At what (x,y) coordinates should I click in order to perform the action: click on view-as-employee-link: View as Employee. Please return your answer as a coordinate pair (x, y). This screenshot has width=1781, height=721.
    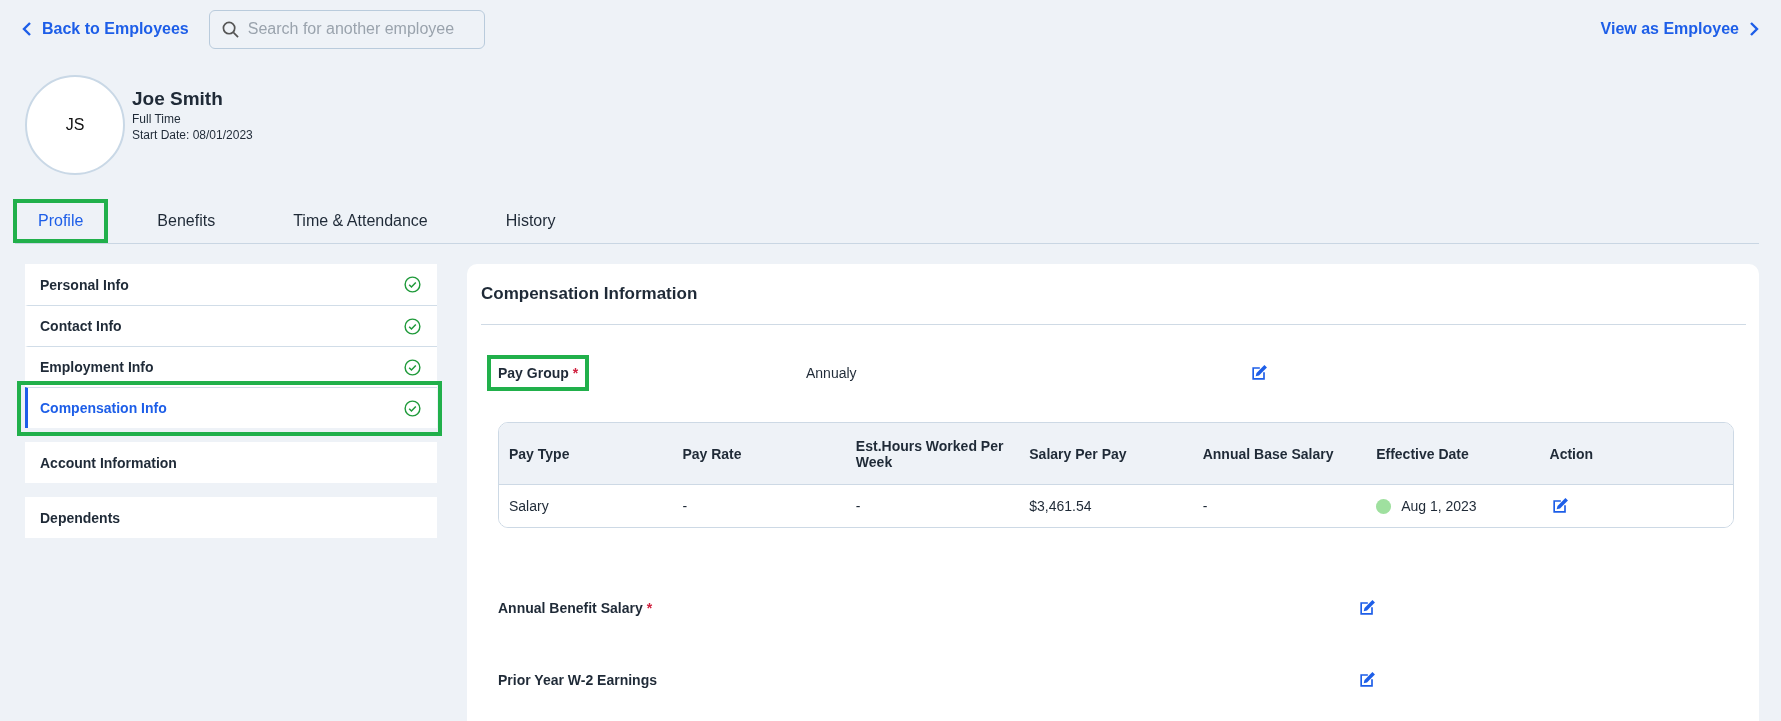
    Looking at the image, I should click on (1676, 29).